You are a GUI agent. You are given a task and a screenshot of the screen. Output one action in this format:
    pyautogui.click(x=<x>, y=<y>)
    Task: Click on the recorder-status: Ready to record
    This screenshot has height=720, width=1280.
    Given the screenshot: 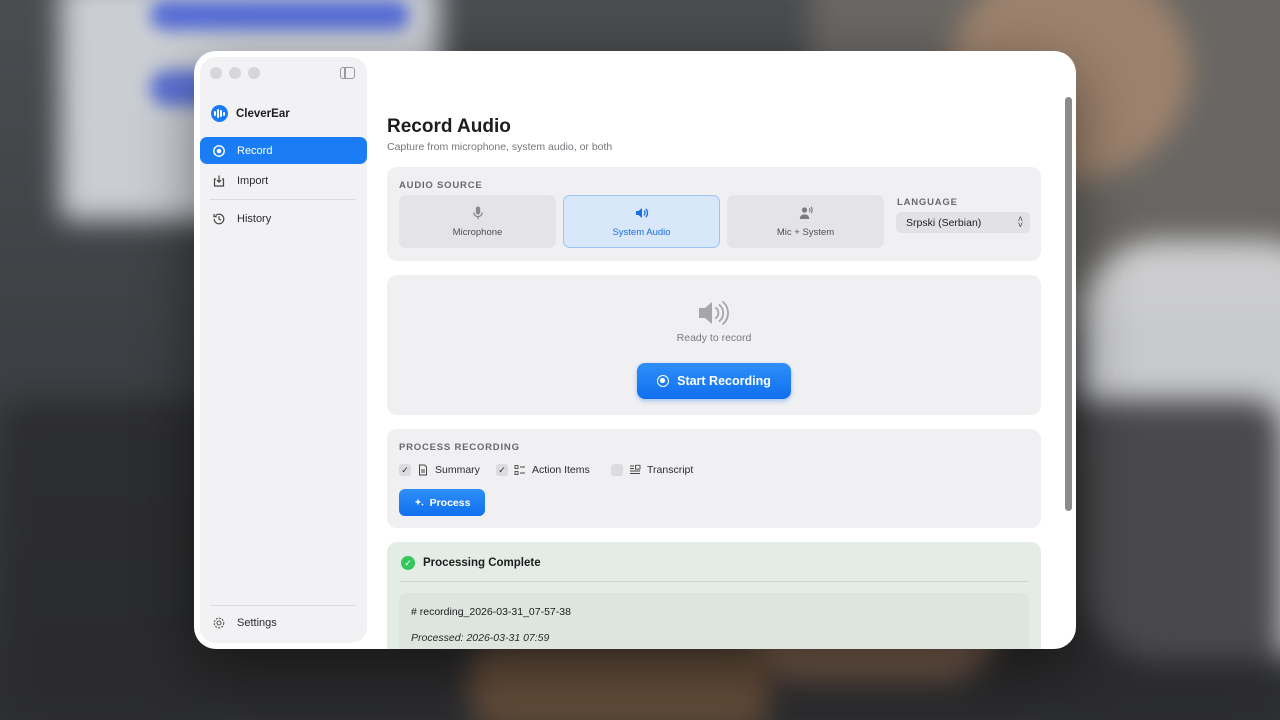 What is the action you would take?
    pyautogui.click(x=714, y=338)
    